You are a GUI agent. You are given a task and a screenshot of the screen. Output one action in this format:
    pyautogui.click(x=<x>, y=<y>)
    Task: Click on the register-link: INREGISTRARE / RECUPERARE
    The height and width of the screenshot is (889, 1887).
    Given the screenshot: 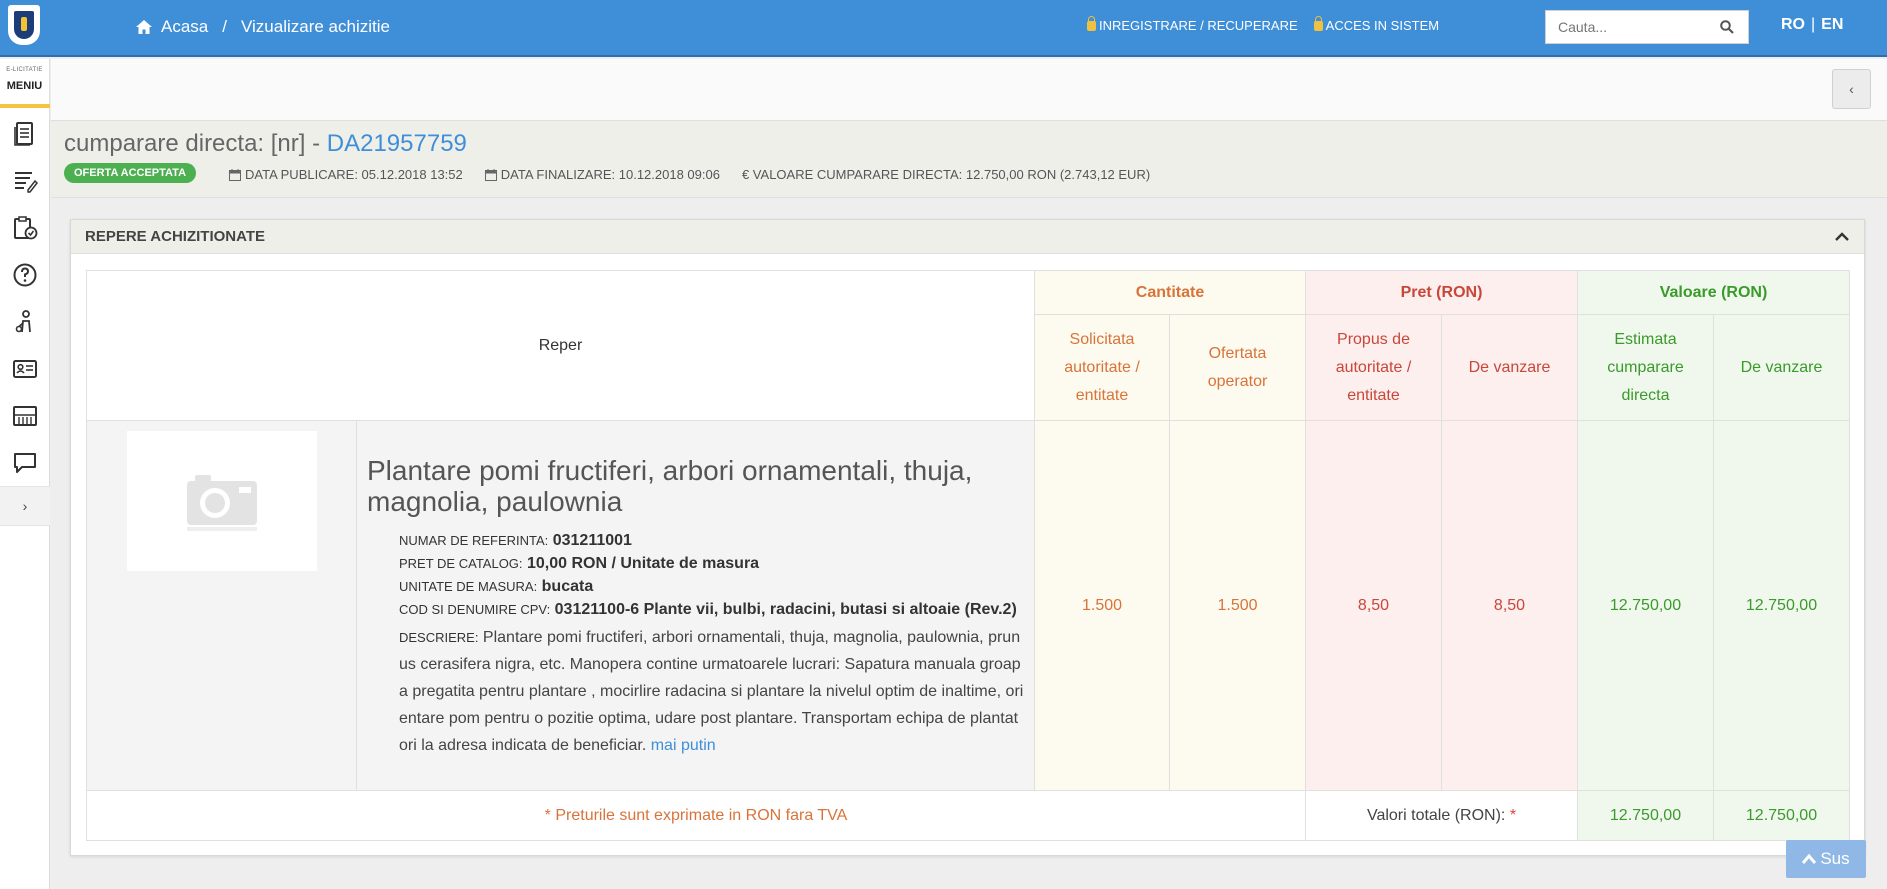 What is the action you would take?
    pyautogui.click(x=1192, y=24)
    